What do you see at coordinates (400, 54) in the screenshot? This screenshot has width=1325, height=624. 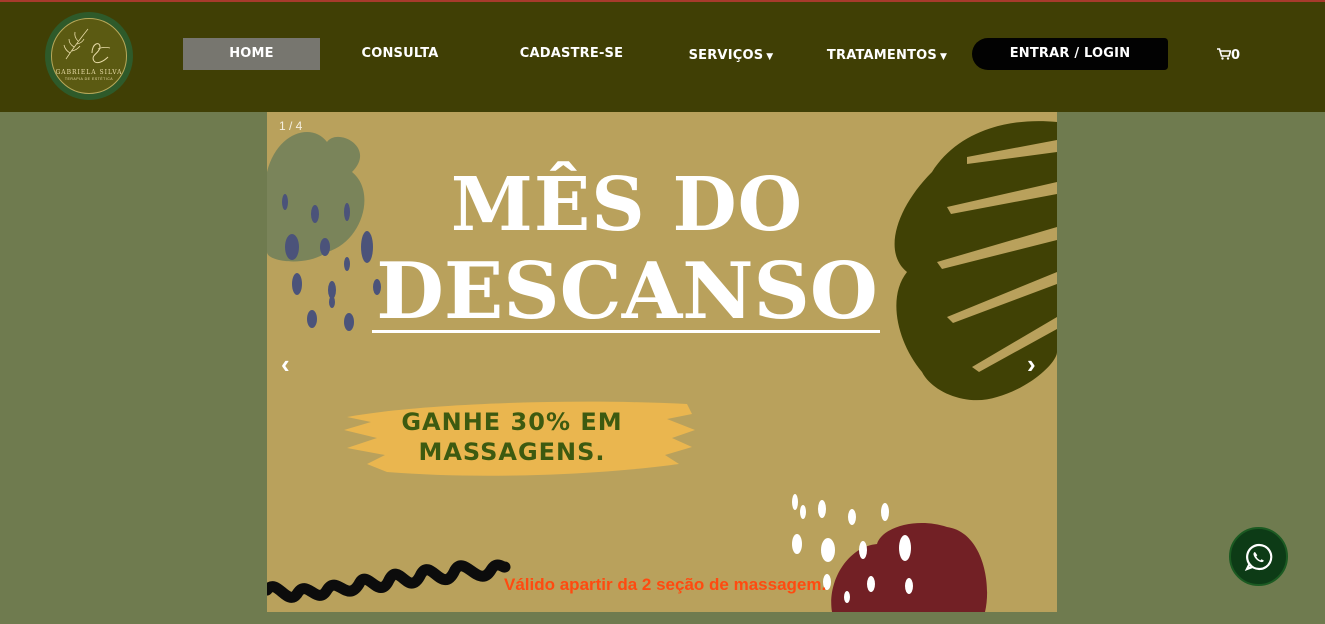 I see `nav-consulta: CONSULTA` at bounding box center [400, 54].